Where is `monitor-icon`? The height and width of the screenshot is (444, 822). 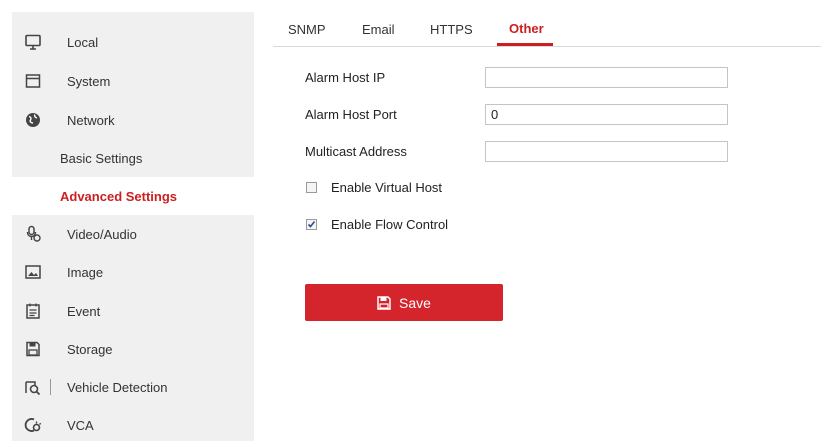
monitor-icon is located at coordinates (33, 42).